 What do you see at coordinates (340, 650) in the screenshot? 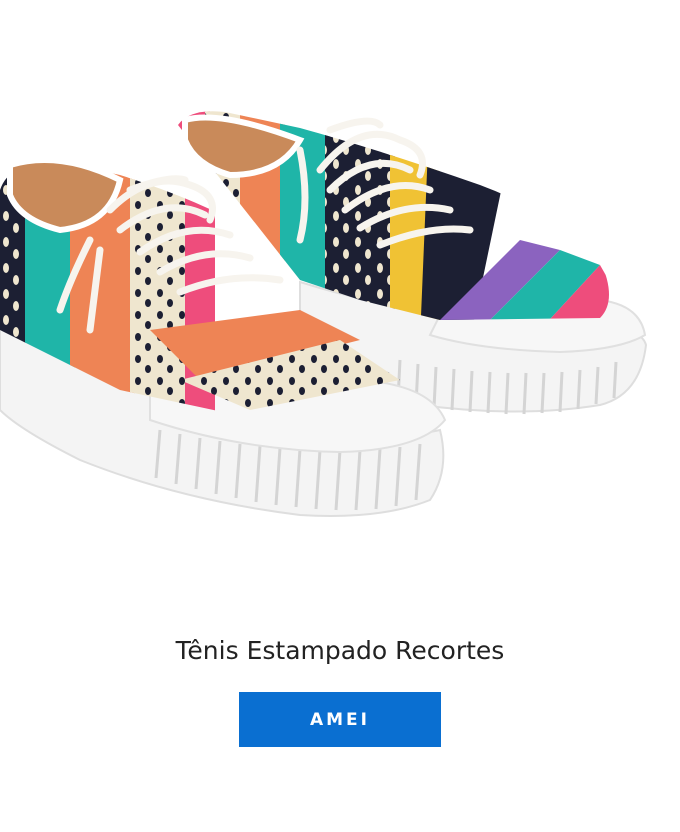
I see `product-title: Tênis Estampado Recortes` at bounding box center [340, 650].